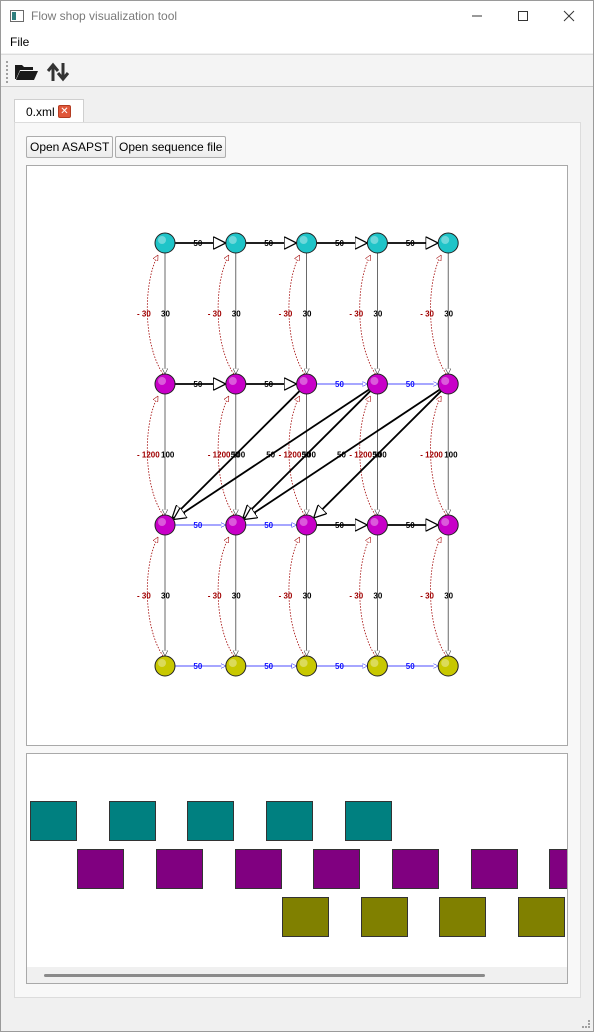 The width and height of the screenshot is (594, 1032). I want to click on open-sequence-file-button: Open sequence file, so click(171, 147).